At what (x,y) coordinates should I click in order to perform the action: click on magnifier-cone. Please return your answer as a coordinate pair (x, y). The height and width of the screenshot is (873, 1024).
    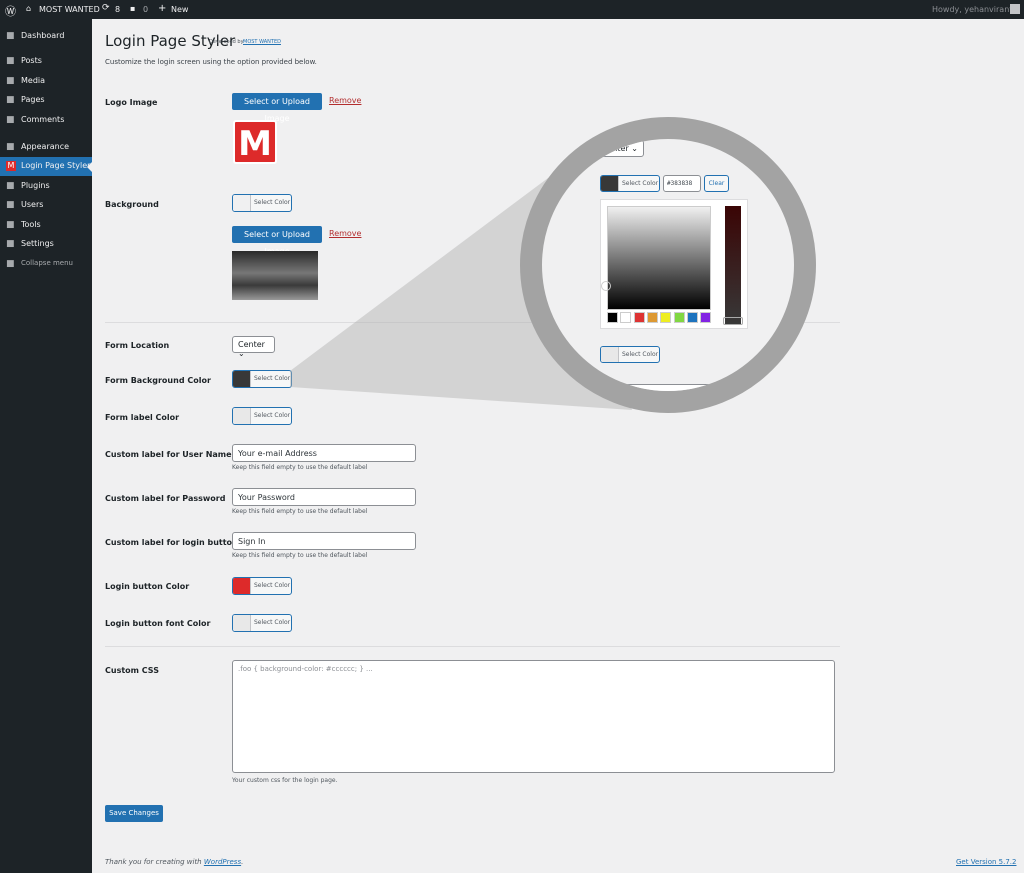
    Looking at the image, I should click on (461, 294).